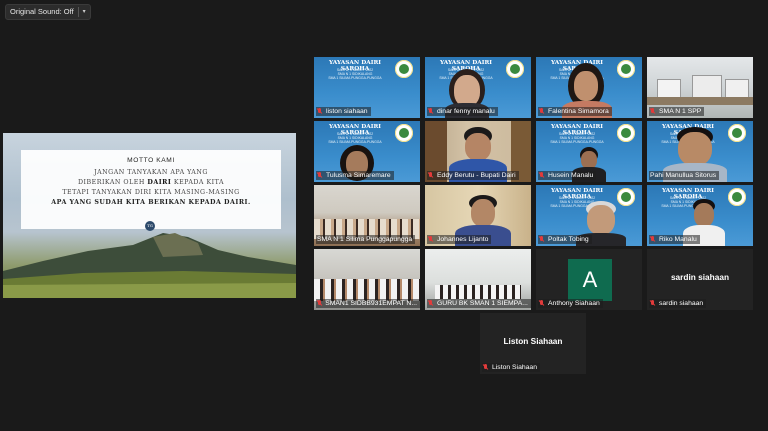 This screenshot has height=431, width=768. I want to click on top-bar: Original Sound: Off ▾, so click(48, 11).